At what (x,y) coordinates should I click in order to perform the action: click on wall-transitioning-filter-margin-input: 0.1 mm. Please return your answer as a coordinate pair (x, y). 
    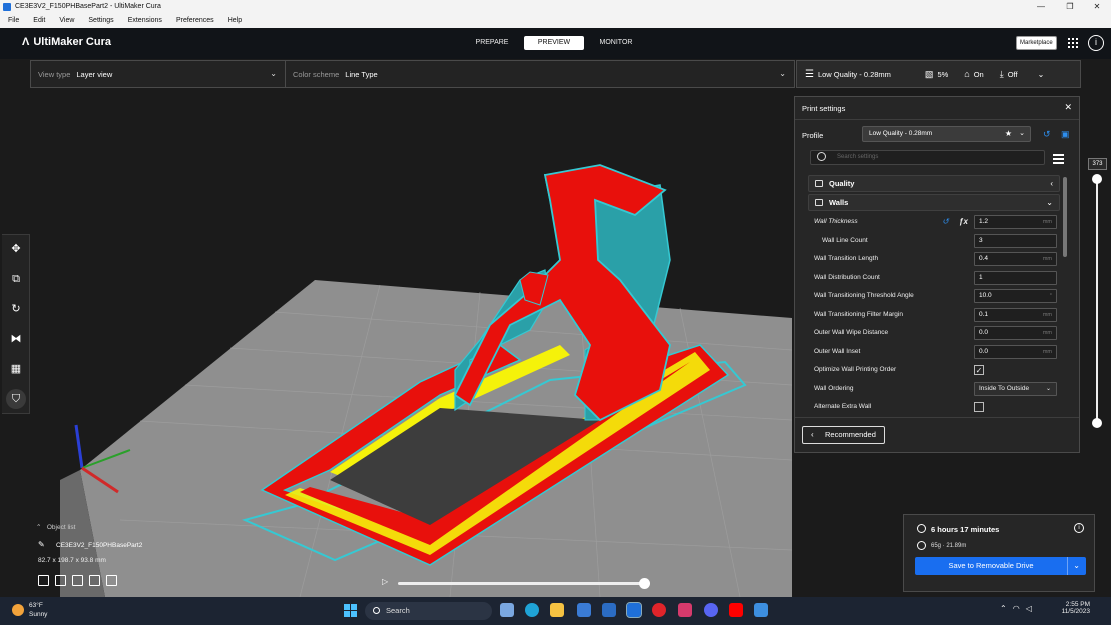
    Looking at the image, I should click on (1015, 314).